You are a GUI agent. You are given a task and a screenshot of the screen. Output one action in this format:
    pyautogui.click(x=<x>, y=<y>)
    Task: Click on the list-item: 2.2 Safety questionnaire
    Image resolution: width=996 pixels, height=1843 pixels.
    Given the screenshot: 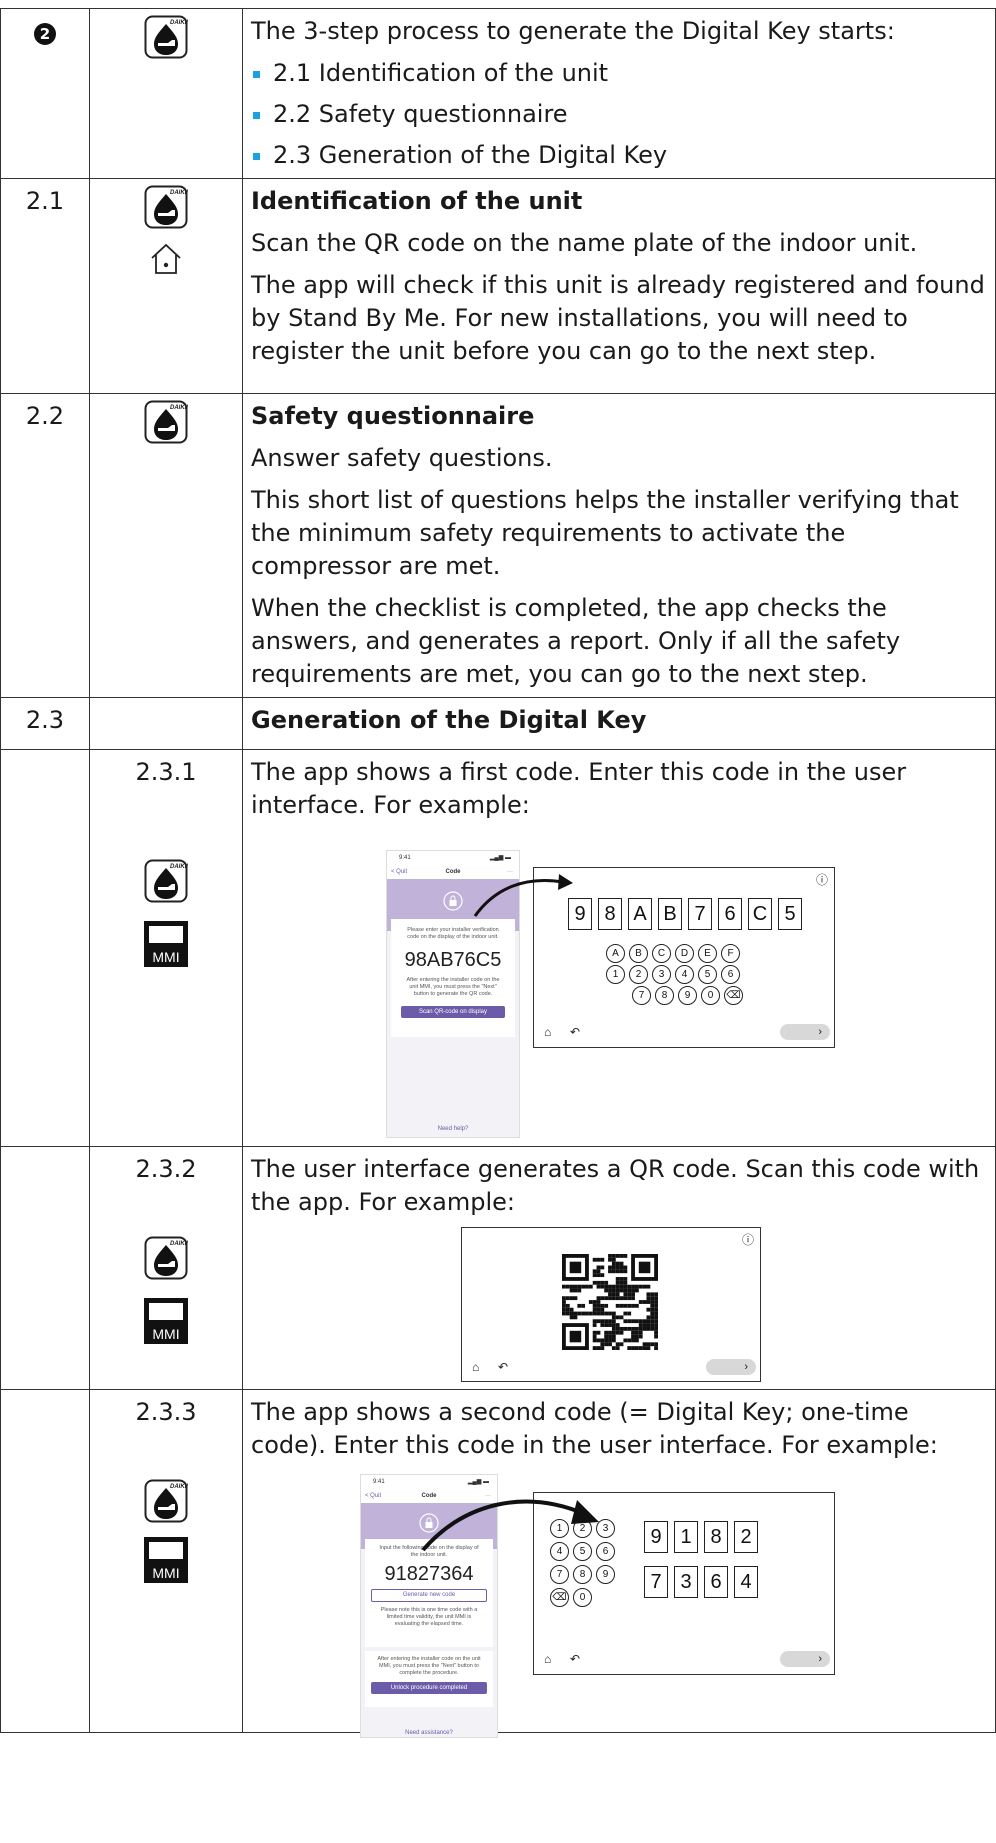 What is the action you would take?
    pyautogui.click(x=619, y=114)
    